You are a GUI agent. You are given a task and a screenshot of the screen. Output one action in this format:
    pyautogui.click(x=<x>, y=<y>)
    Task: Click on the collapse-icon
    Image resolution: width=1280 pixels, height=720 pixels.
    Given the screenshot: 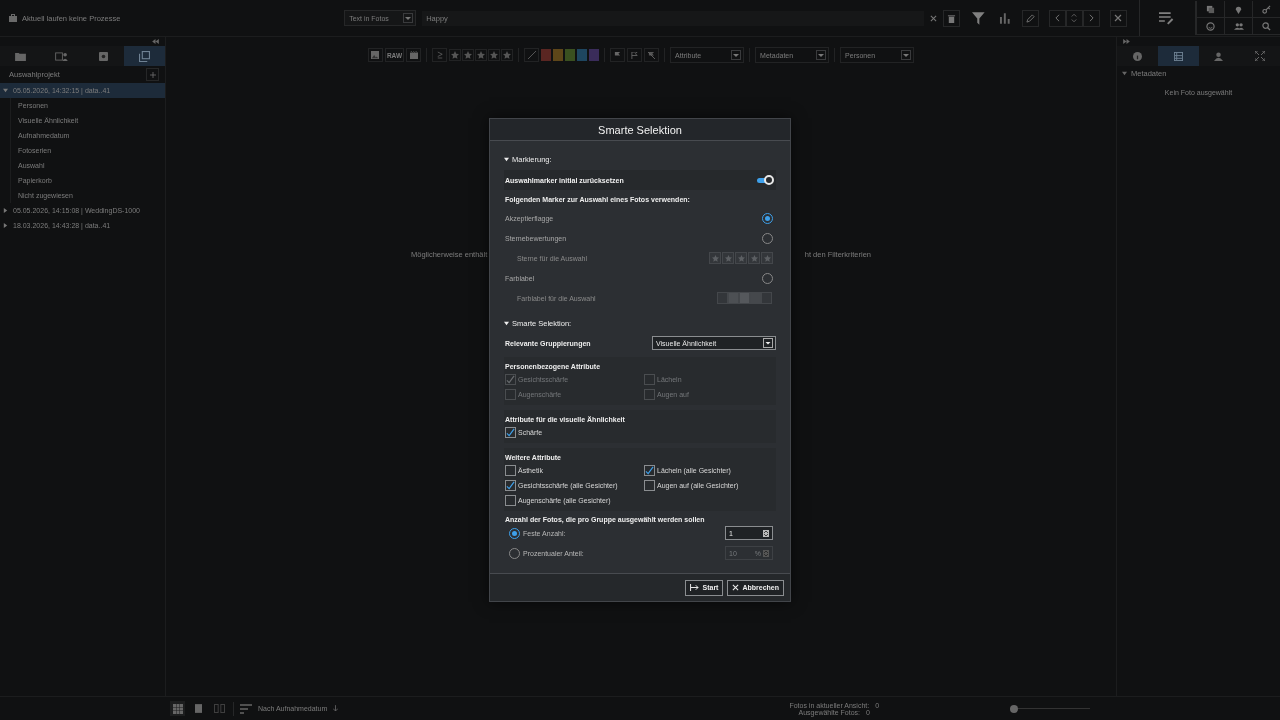 What is the action you would take?
    pyautogui.click(x=155, y=41)
    